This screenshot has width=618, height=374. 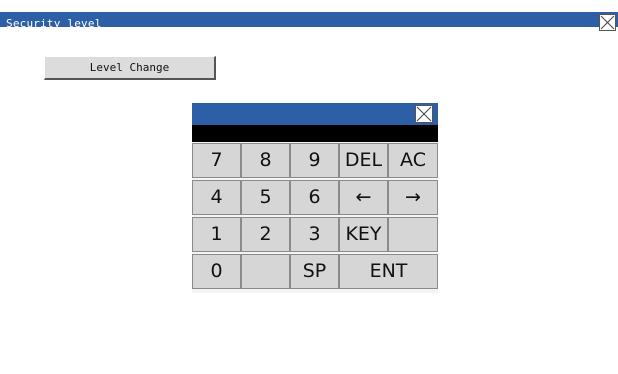 I want to click on window-close-button, so click(x=607, y=22).